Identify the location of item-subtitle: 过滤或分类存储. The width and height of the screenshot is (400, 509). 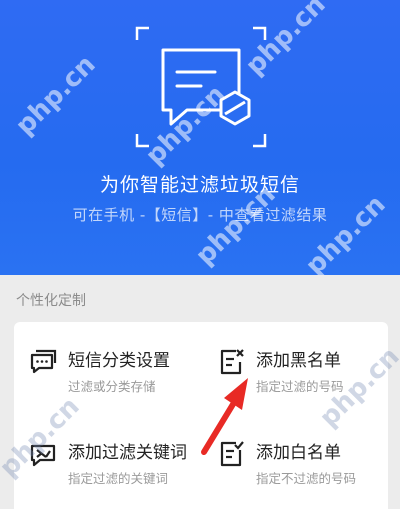
(112, 386).